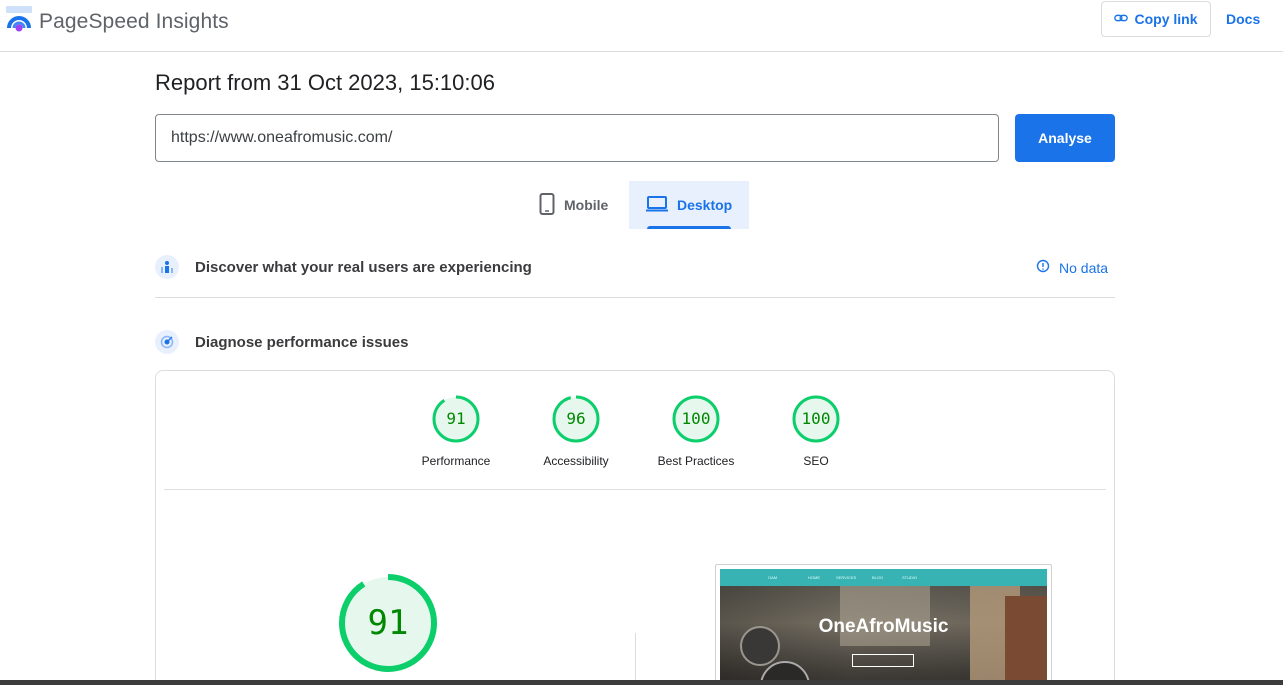 The width and height of the screenshot is (1283, 685). What do you see at coordinates (1043, 267) in the screenshot?
I see `info-icon` at bounding box center [1043, 267].